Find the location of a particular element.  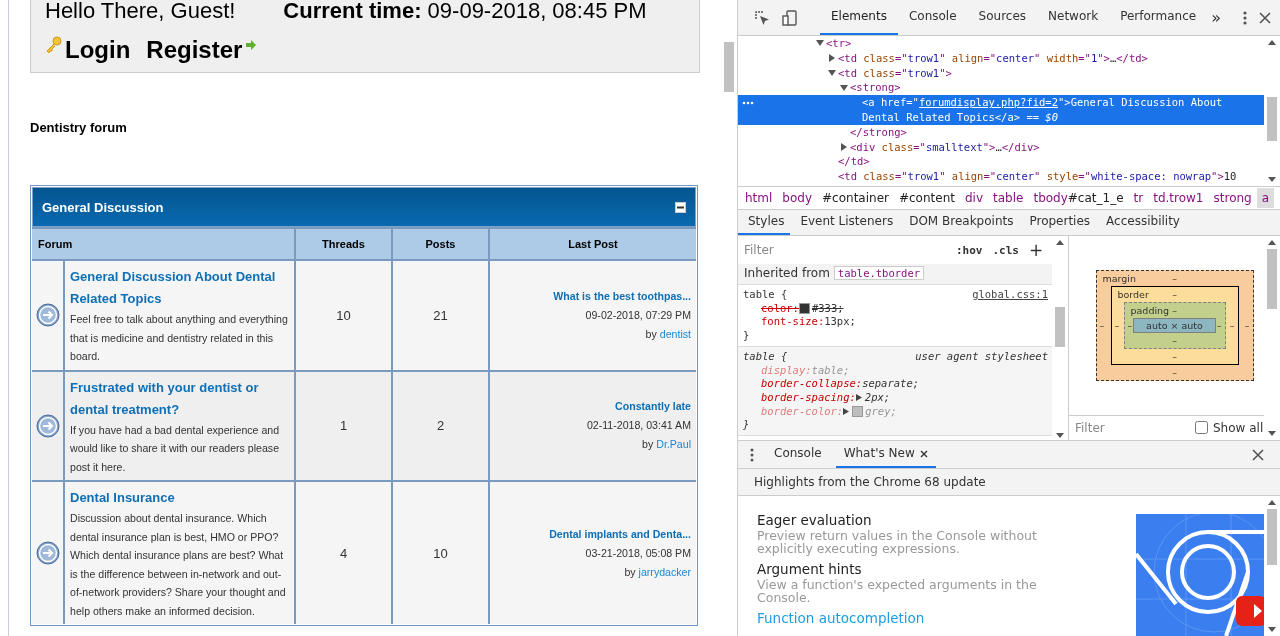

code-line: <strong> is located at coordinates (875, 88).